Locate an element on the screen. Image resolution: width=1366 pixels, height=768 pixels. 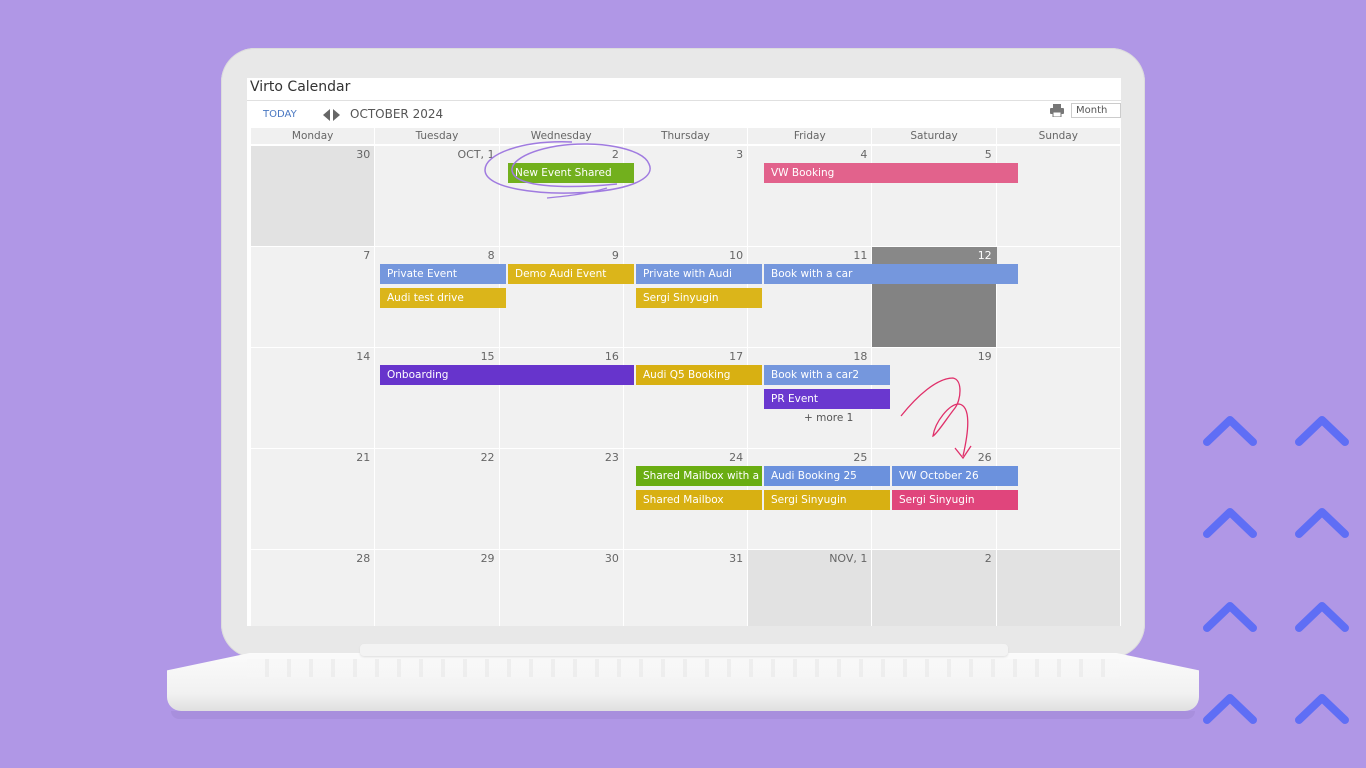
day-cell: 3 is located at coordinates (685, 196).